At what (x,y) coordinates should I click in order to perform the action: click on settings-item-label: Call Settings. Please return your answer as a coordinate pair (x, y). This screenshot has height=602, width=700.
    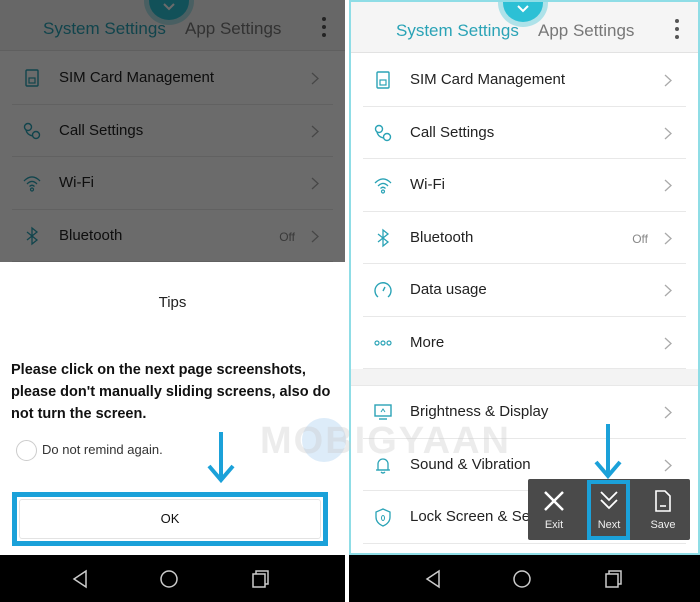
    Looking at the image, I should click on (452, 132).